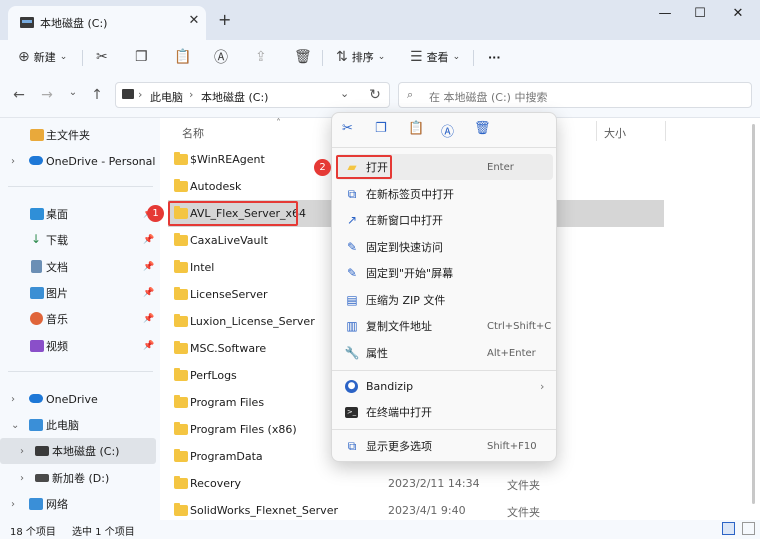 The width and height of the screenshot is (760, 539). What do you see at coordinates (73, 92) in the screenshot?
I see `recent-chevron-icon: ⌄` at bounding box center [73, 92].